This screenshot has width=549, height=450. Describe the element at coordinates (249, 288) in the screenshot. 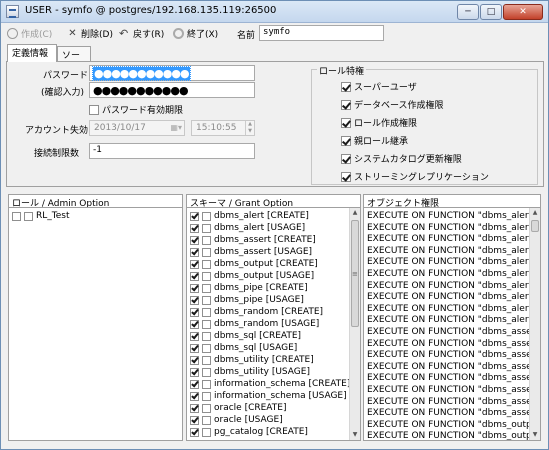

I see `list-item: dbms_pipe [CREATE]` at that location.